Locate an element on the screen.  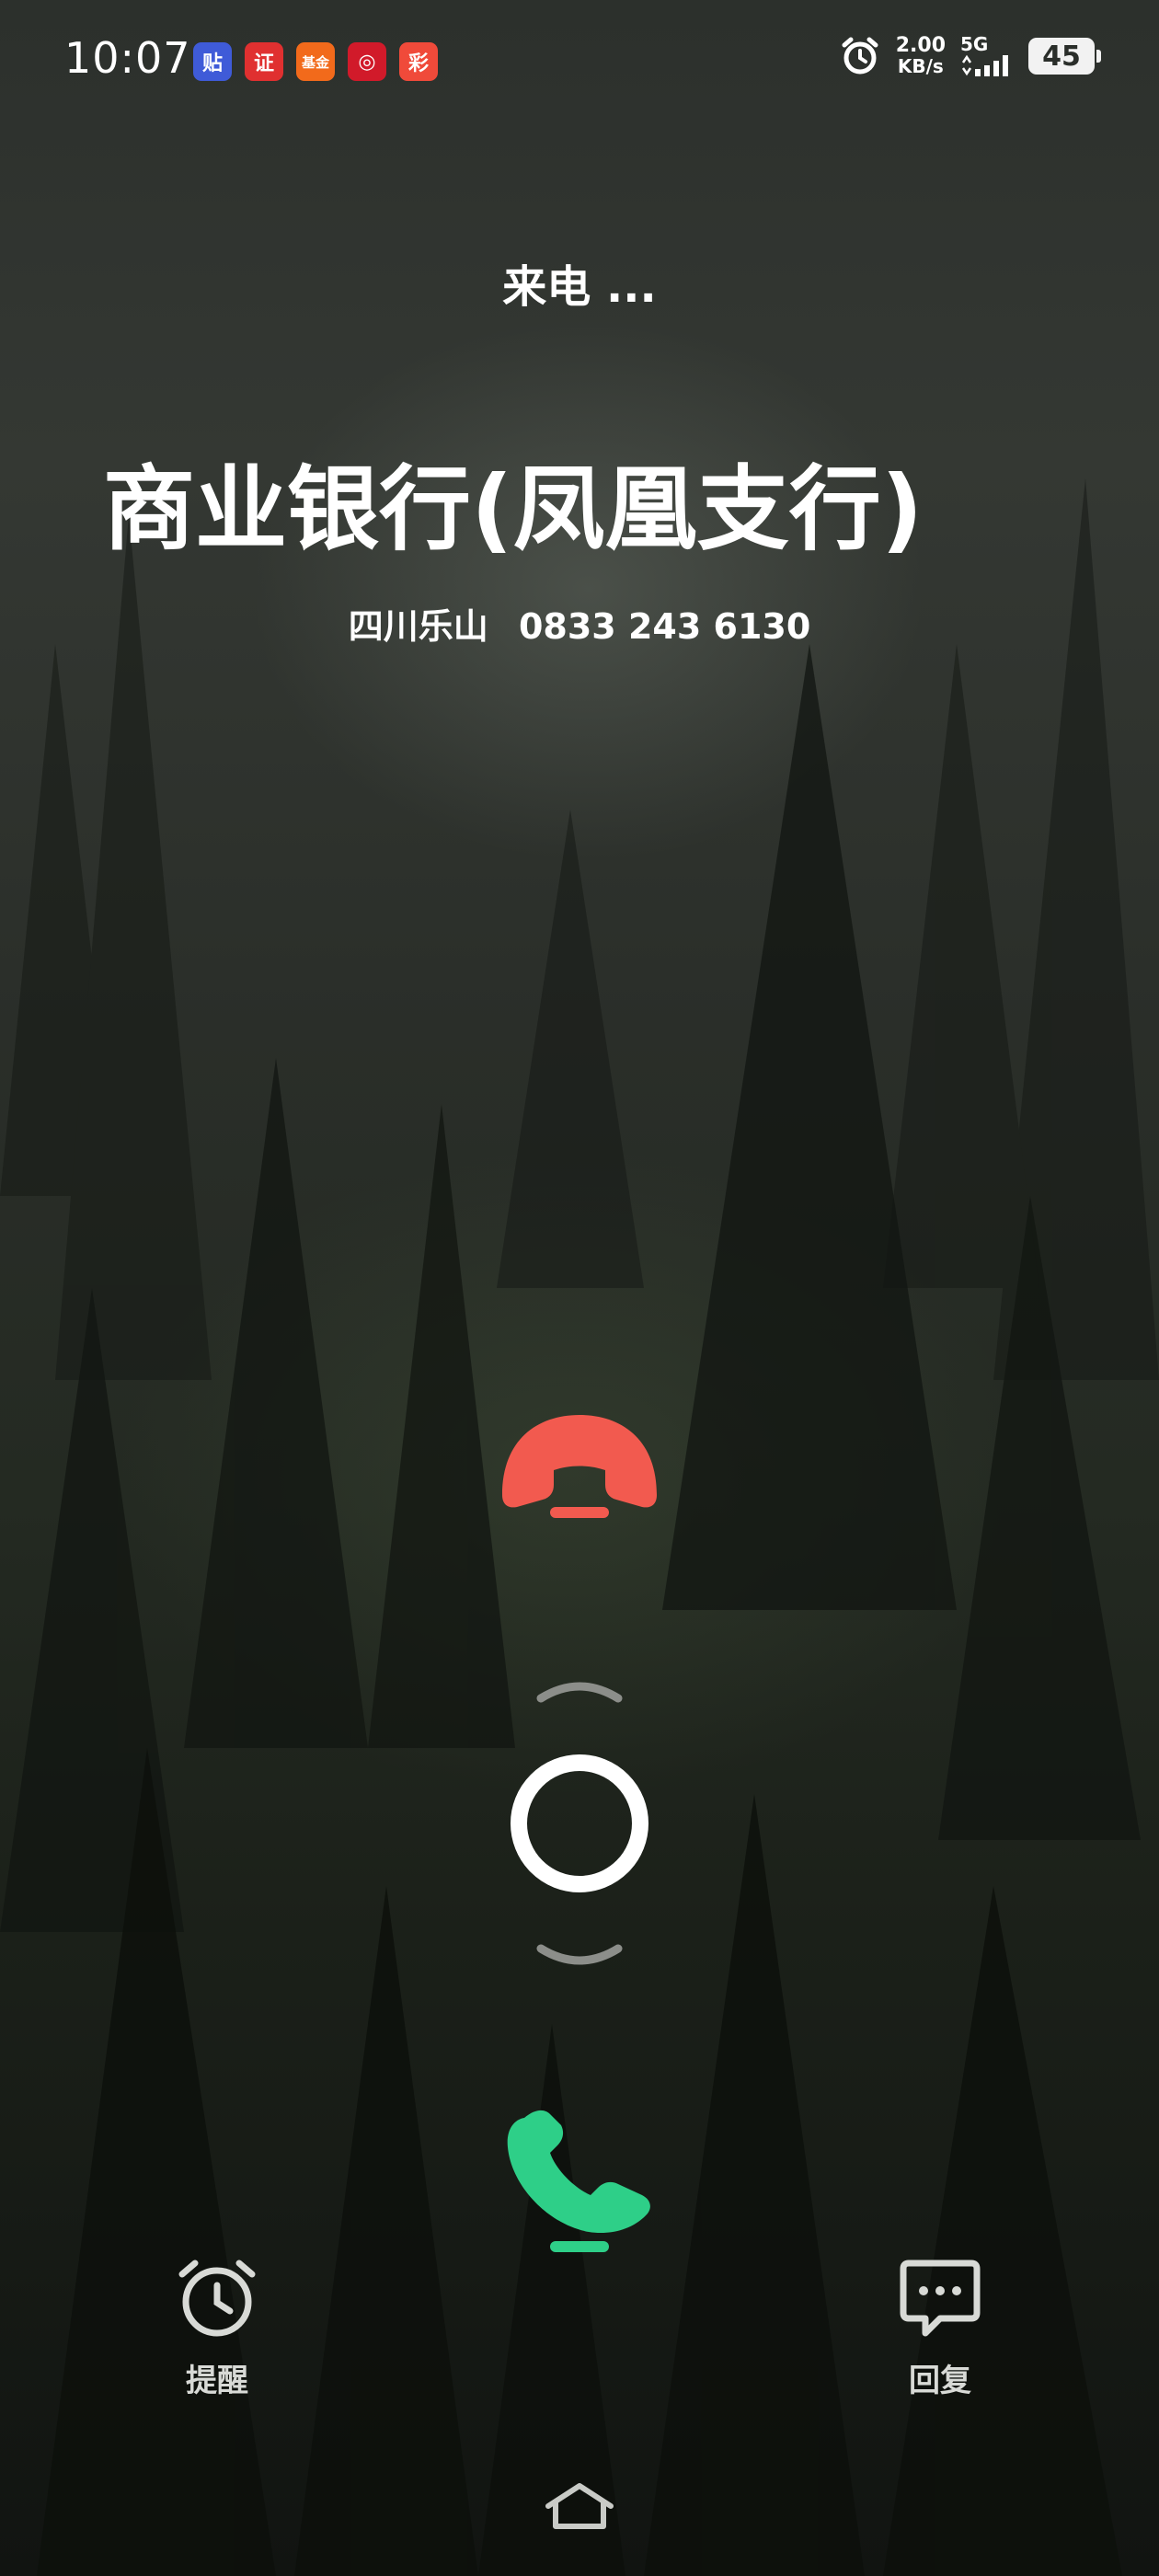
reply-message-button: 回复 is located at coordinates (940, 2327).